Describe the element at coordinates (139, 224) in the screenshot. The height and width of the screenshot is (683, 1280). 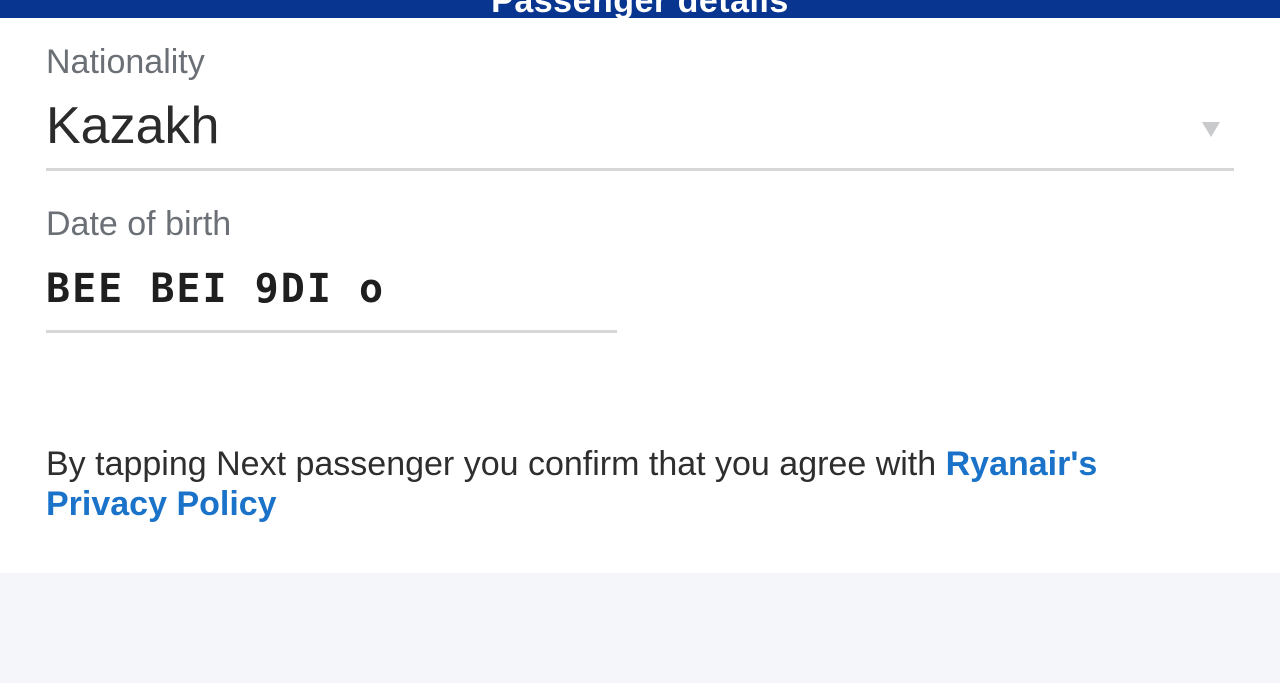
I see `date-of-birth-label: Date of birth` at that location.